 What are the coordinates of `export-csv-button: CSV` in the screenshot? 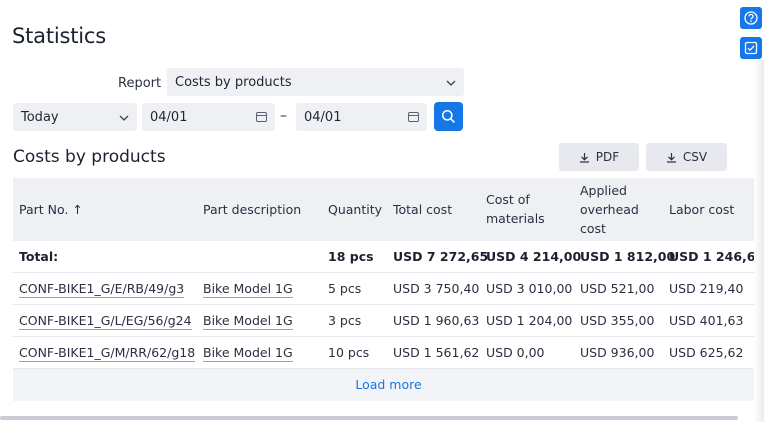 It's located at (686, 157).